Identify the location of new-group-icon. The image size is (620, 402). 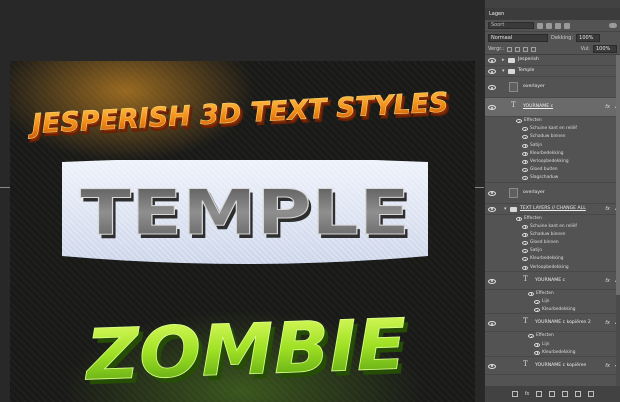
(565, 394).